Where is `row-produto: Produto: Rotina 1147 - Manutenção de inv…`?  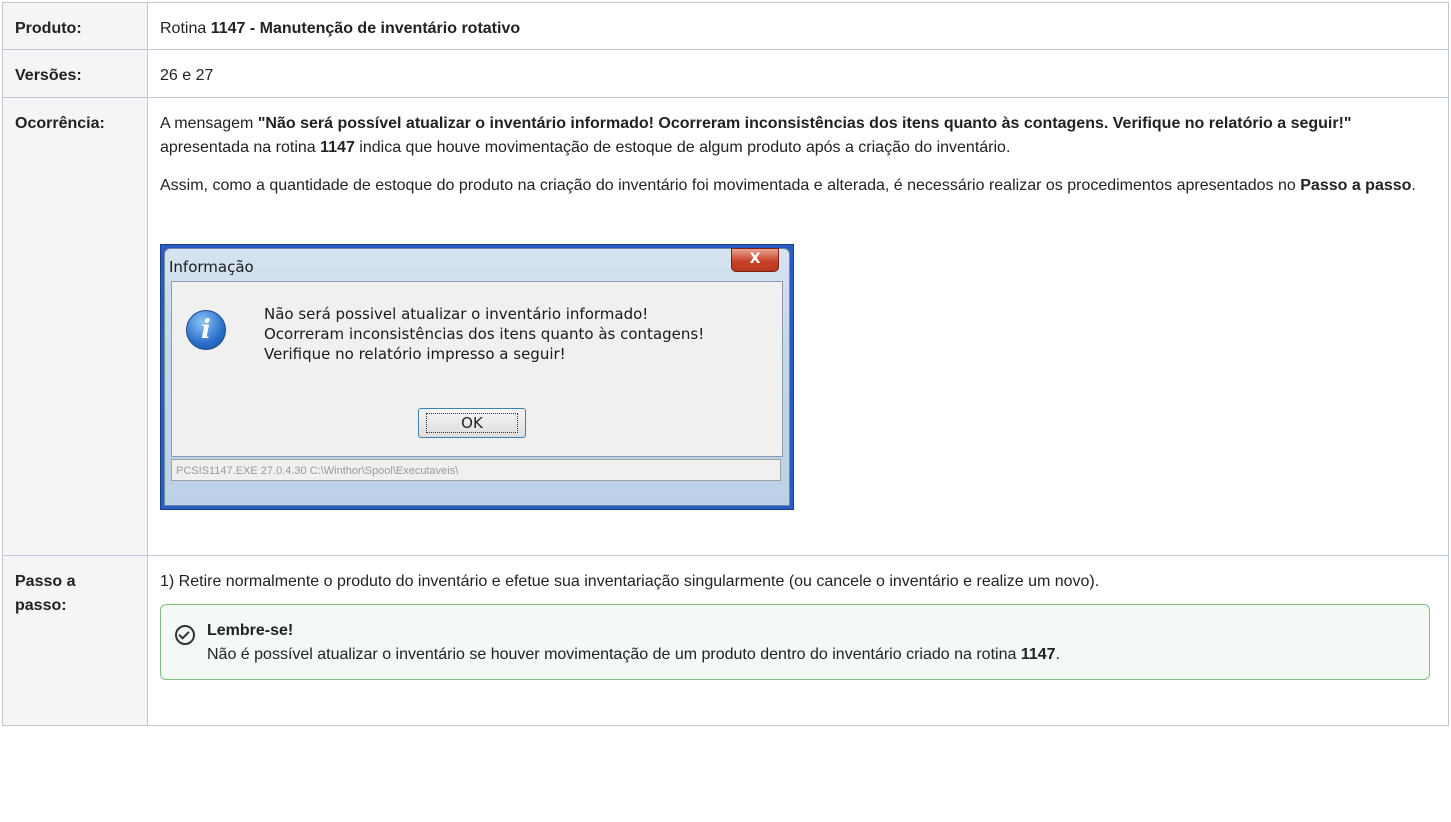 row-produto: Produto: Rotina 1147 - Manutenção de inv… is located at coordinates (725, 26).